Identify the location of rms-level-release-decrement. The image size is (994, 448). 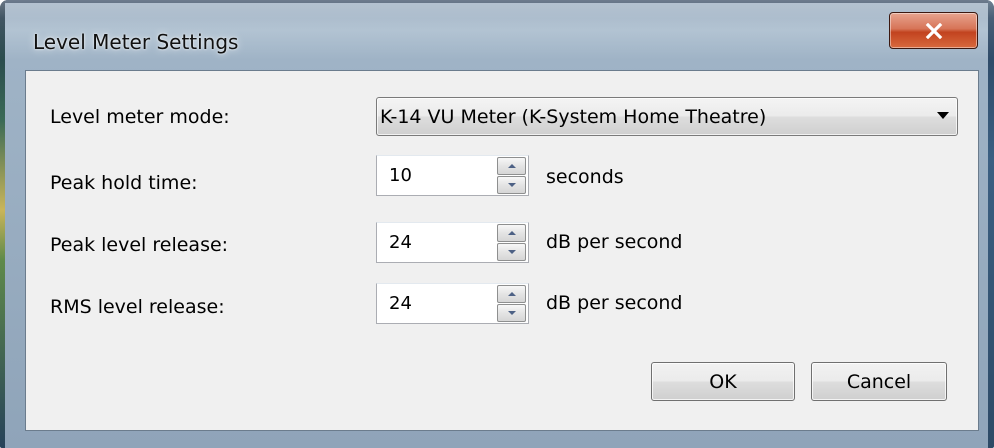
(511, 313).